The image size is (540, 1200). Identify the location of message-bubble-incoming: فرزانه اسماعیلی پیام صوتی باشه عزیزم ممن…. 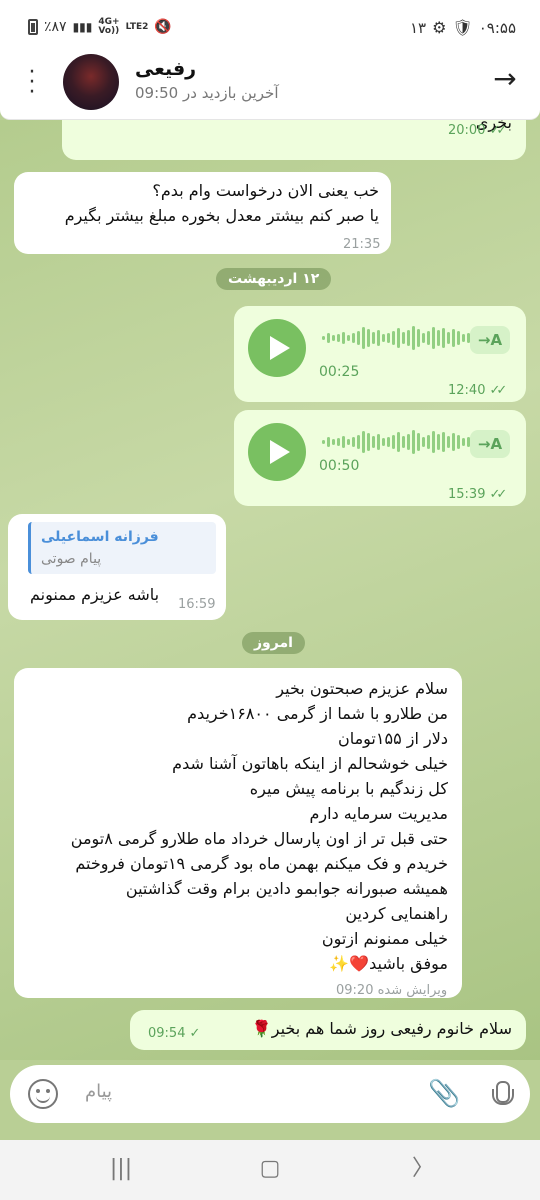
(117, 567).